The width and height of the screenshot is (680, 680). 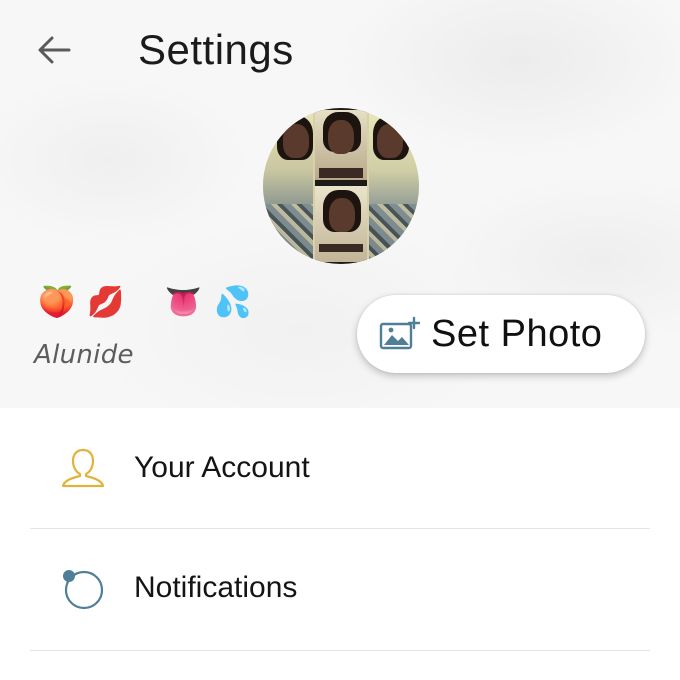 I want to click on sweat-droplets-emoji: 💦, so click(x=233, y=302).